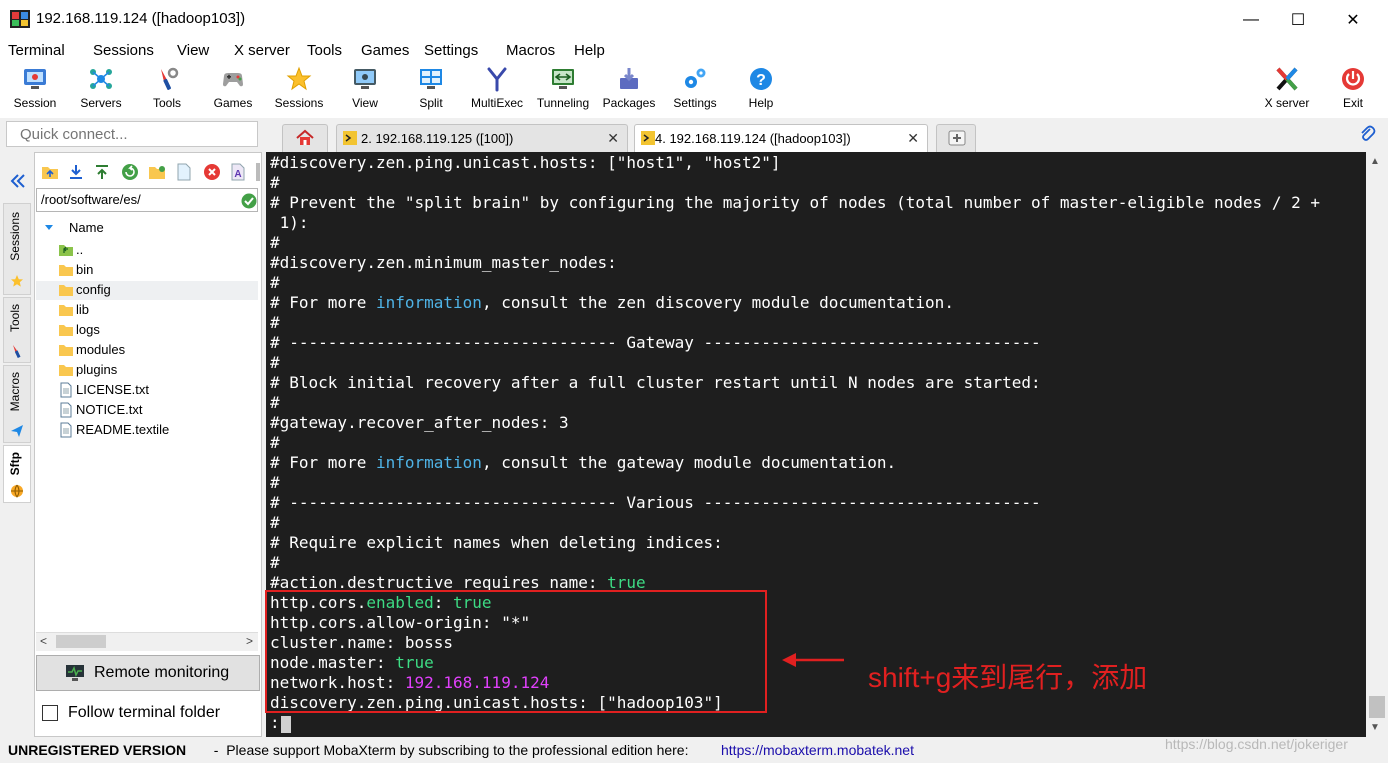 This screenshot has width=1388, height=763. I want to click on new-folder-icon, so click(157, 172).